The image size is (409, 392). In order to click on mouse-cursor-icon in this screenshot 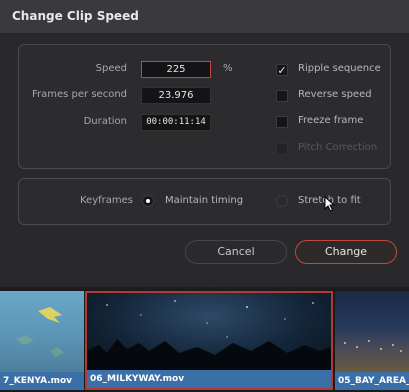, I will do `click(330, 204)`.